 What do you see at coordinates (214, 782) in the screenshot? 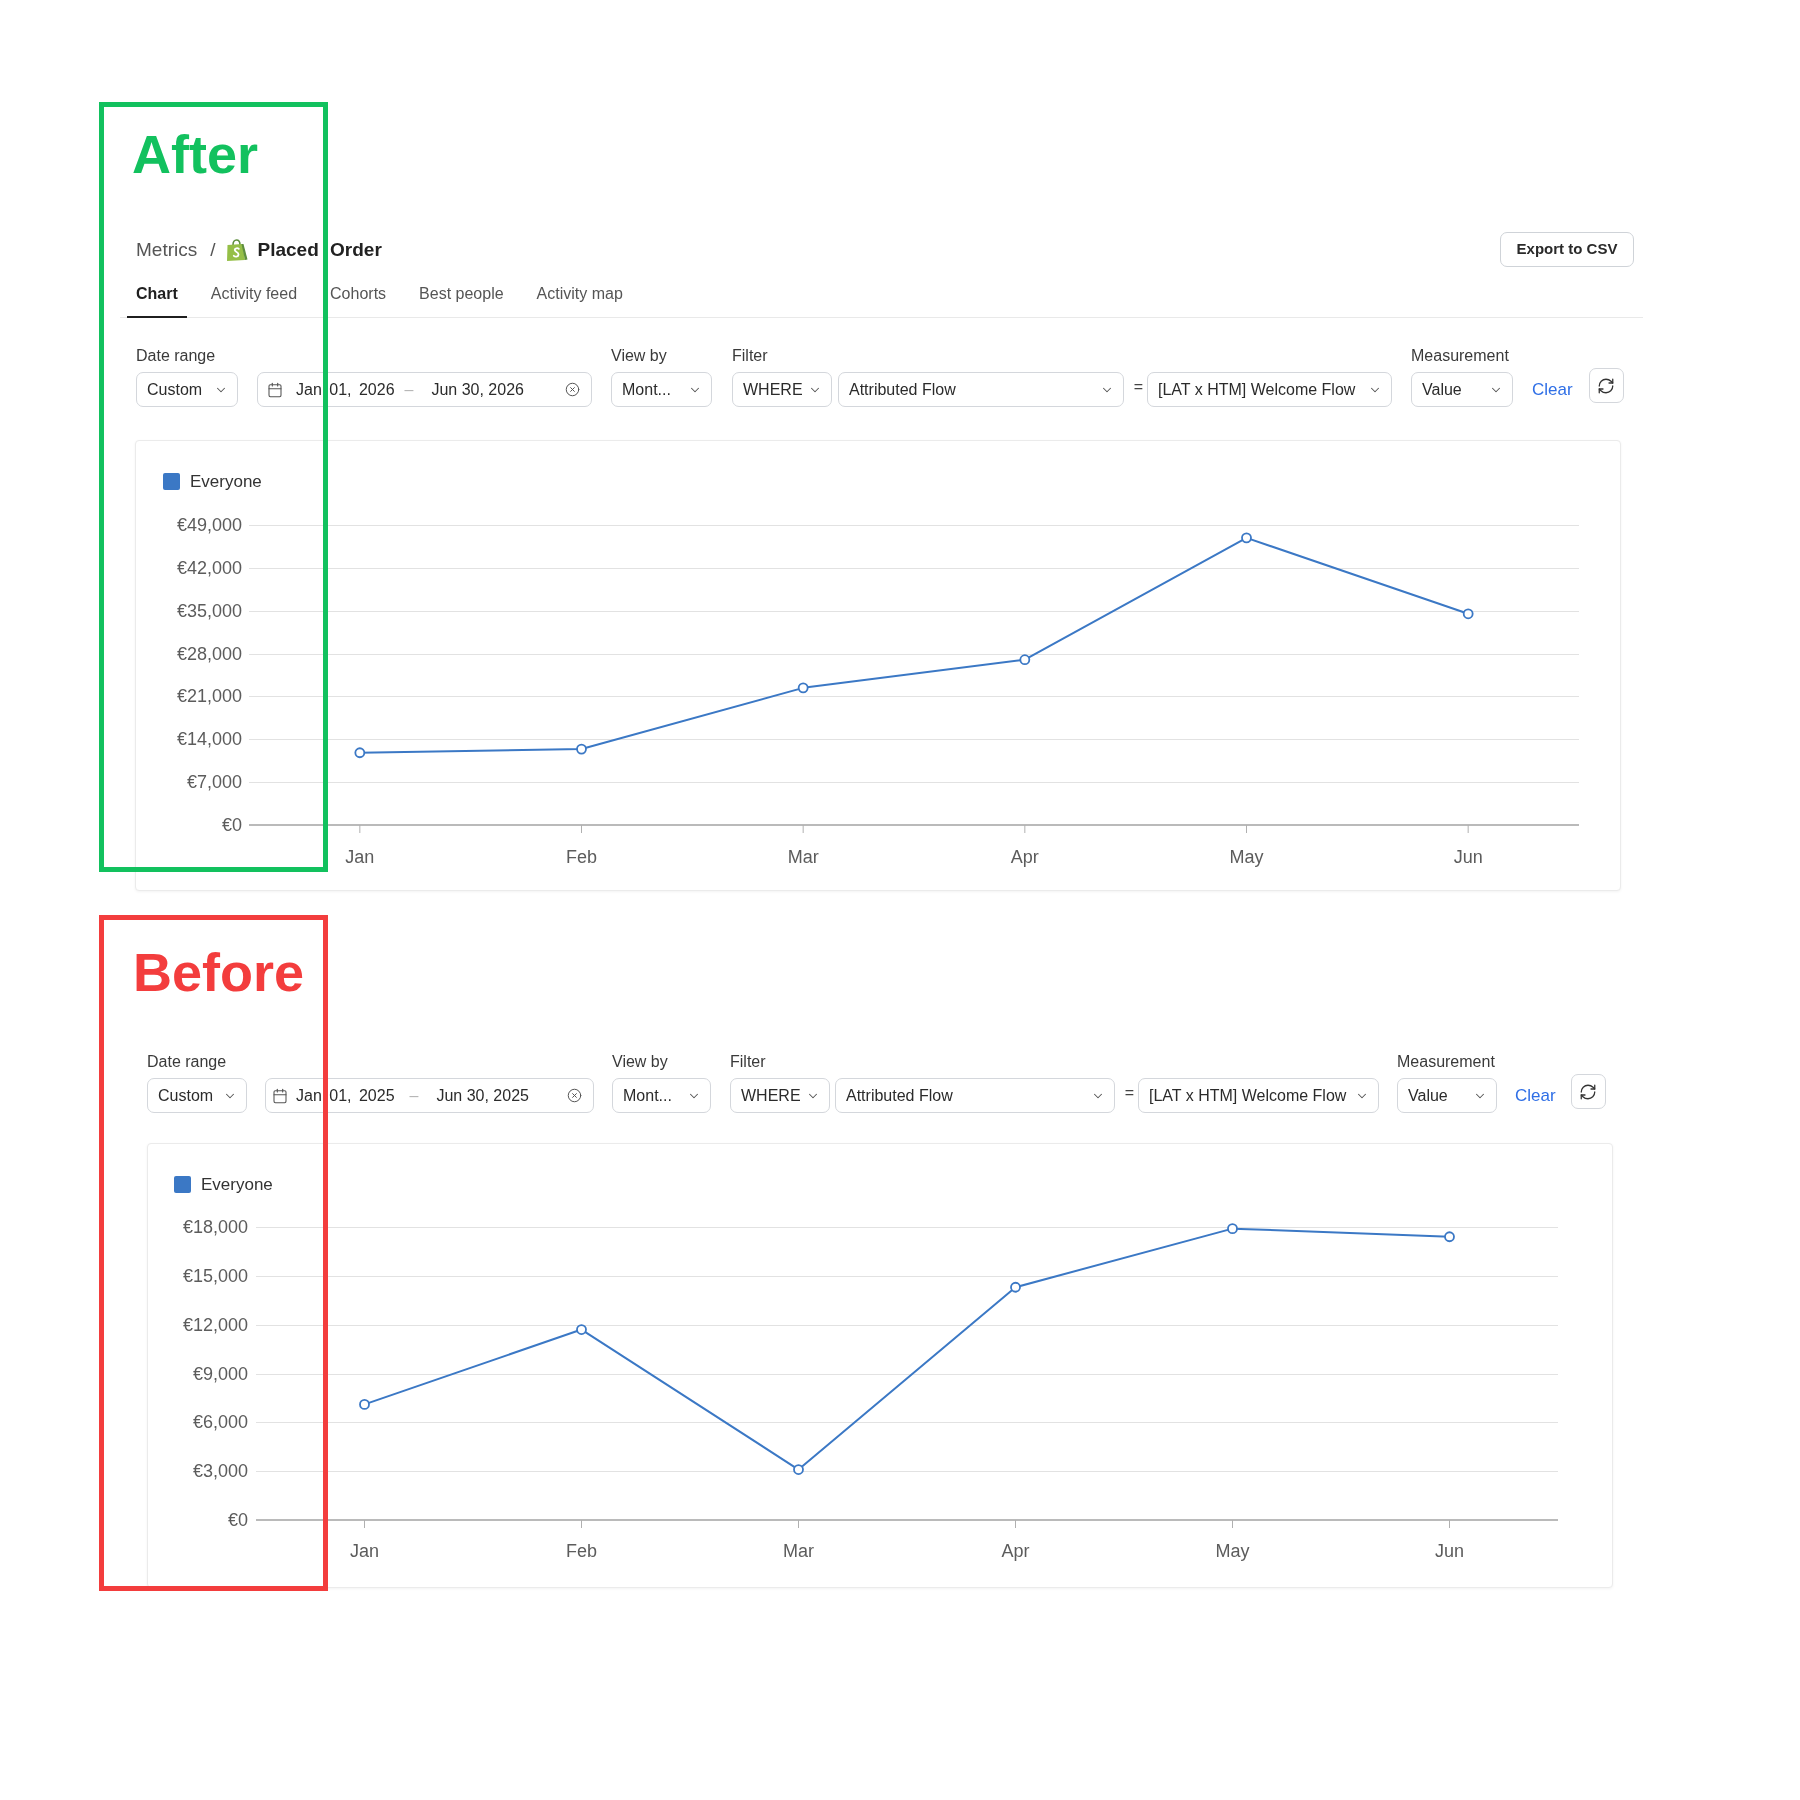
I see `y-axis-label: €7,000` at bounding box center [214, 782].